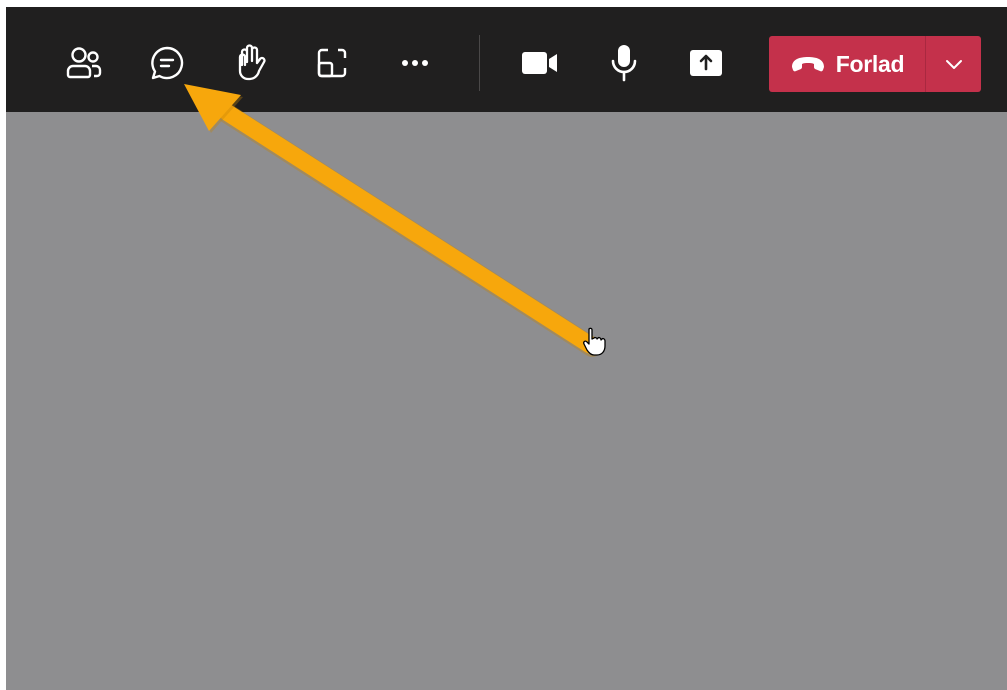  I want to click on chat-icon, so click(167, 63).